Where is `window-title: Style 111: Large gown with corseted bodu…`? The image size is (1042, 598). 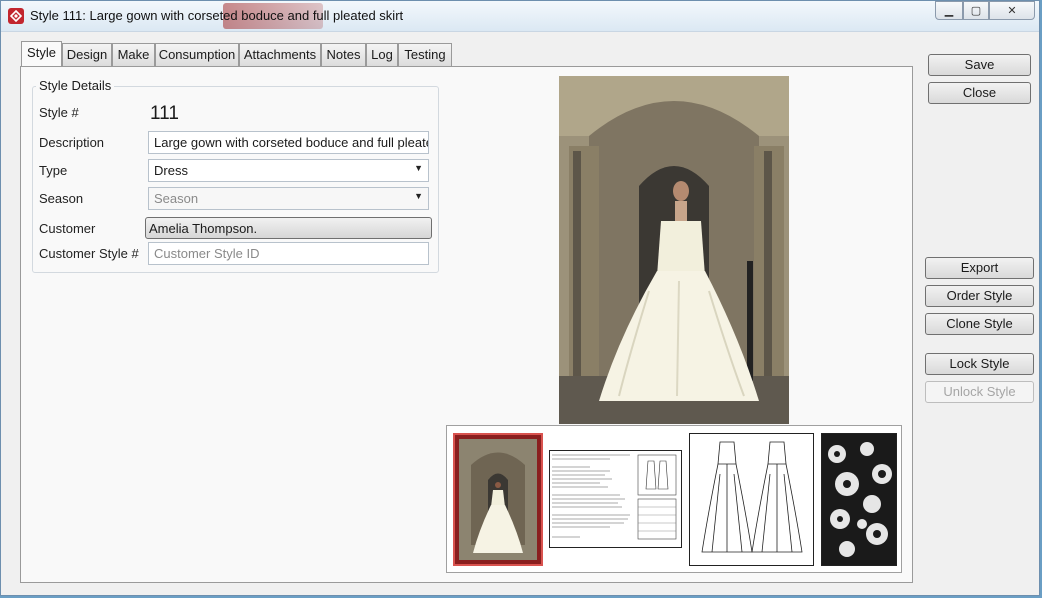 window-title: Style 111: Large gown with corseted bodu… is located at coordinates (217, 15).